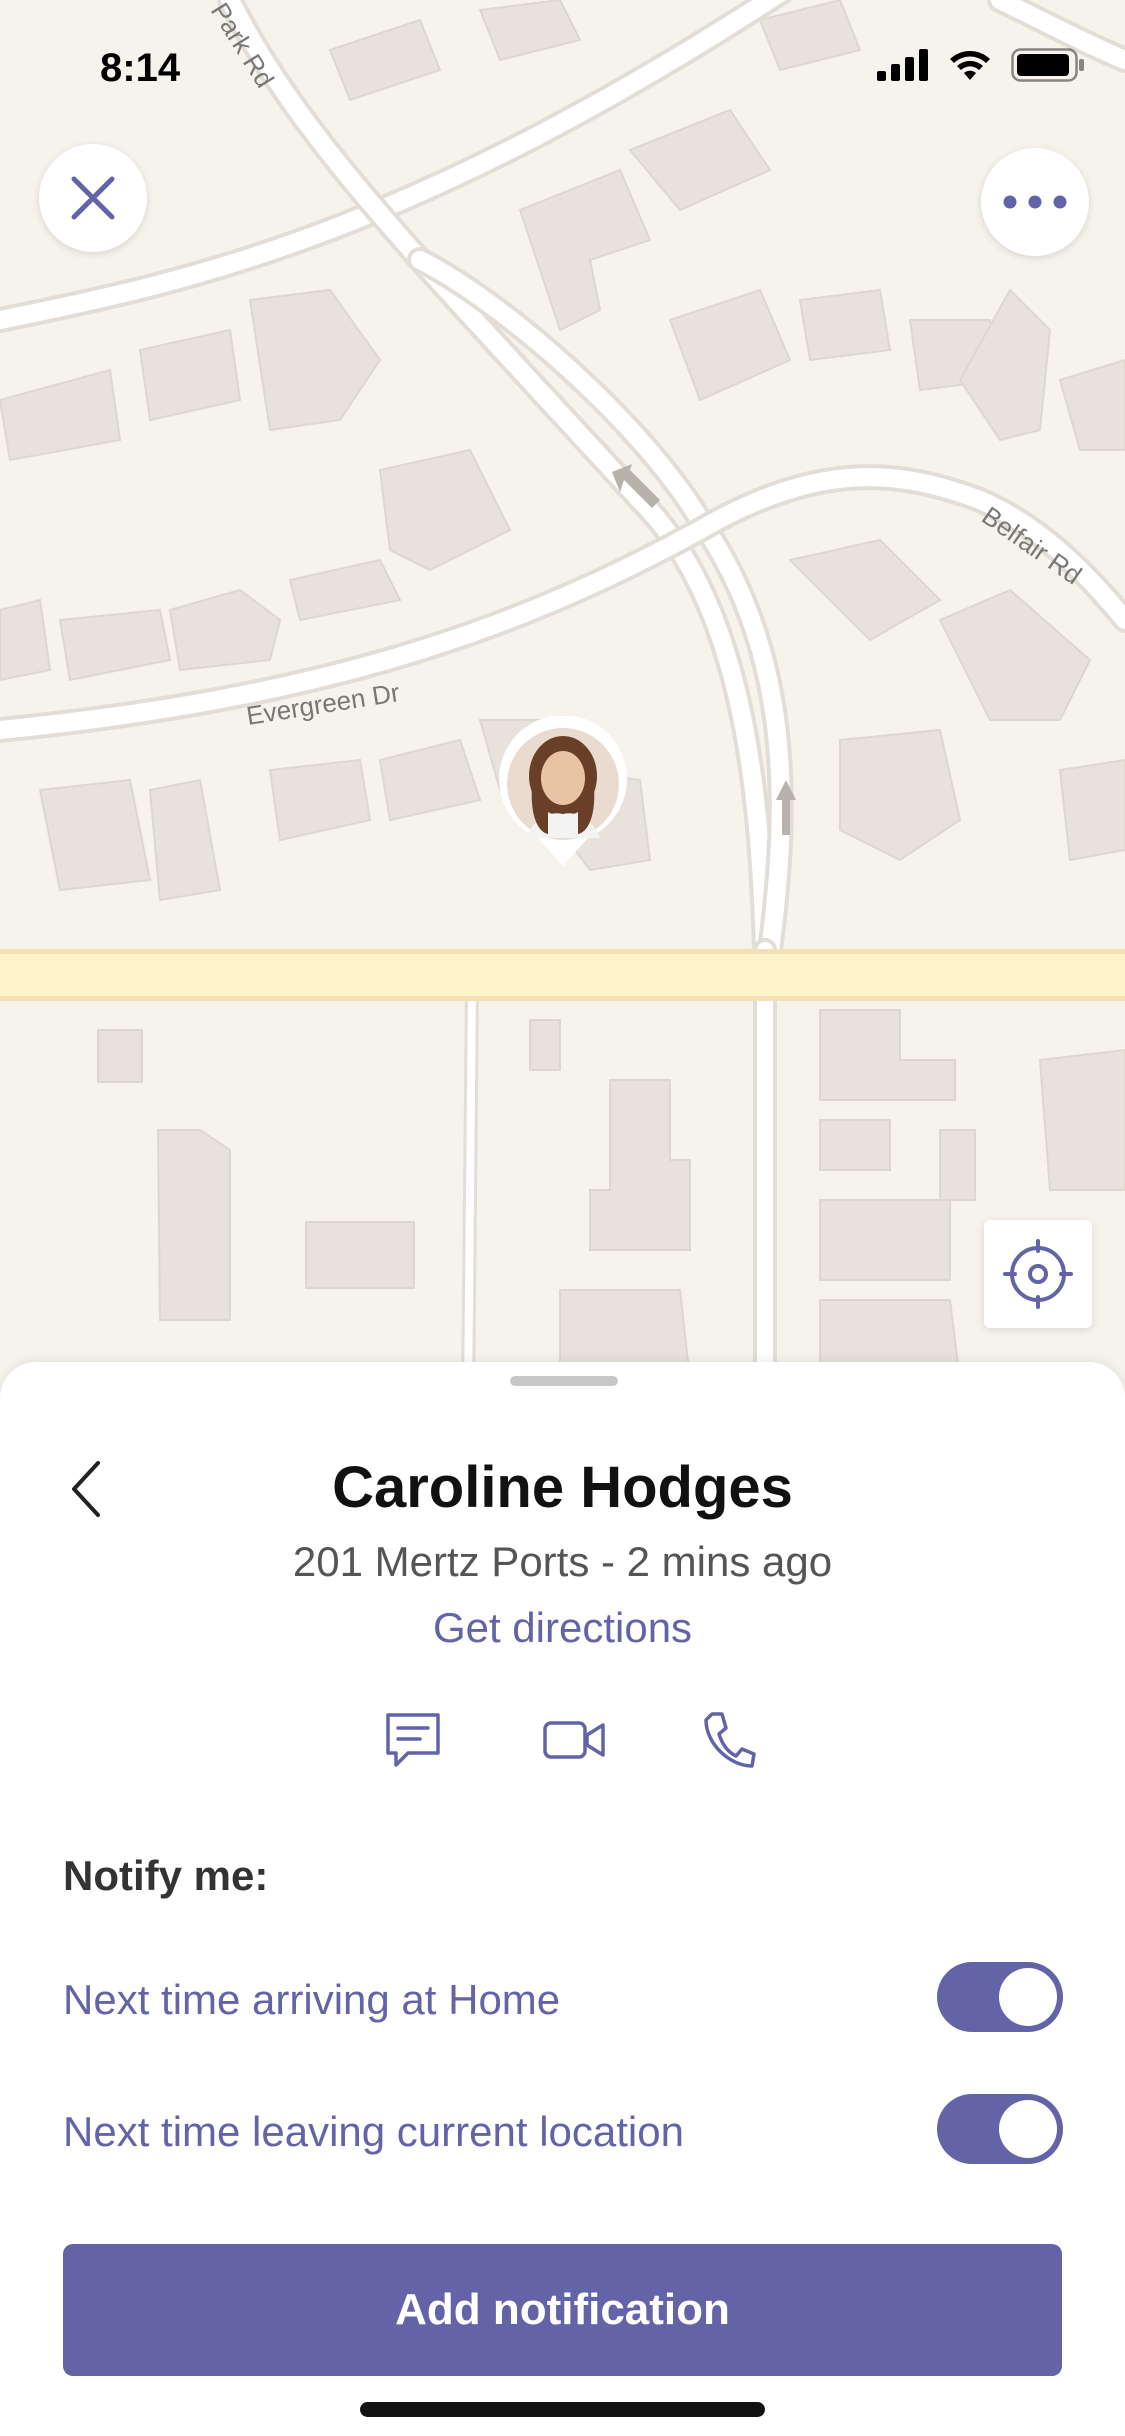  What do you see at coordinates (902, 65) in the screenshot?
I see `cellular-signal-icon` at bounding box center [902, 65].